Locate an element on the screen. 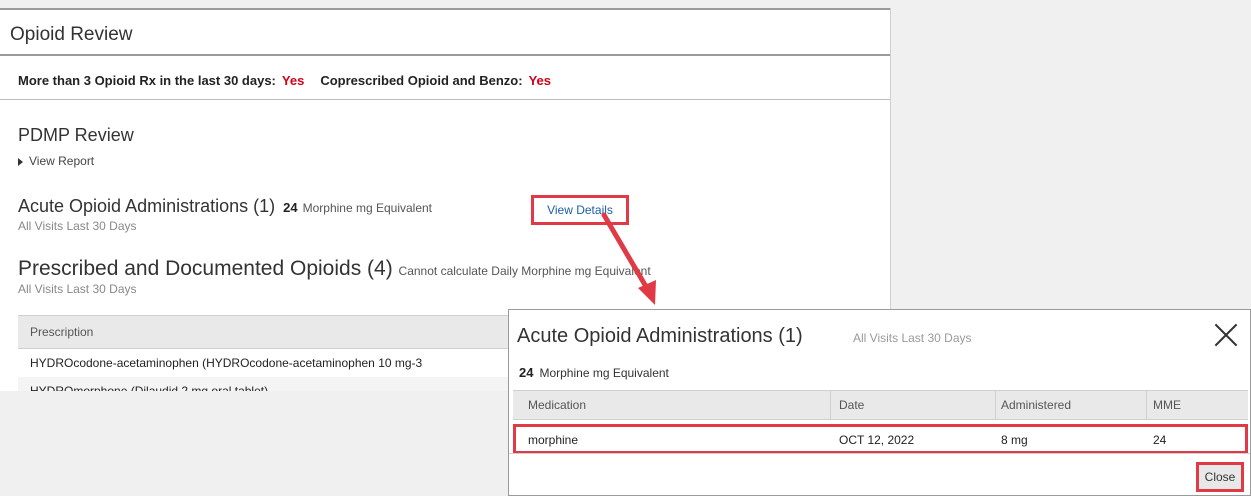  table-row: morphine OCT 12, 2022 8 mg 24 is located at coordinates (880, 439).